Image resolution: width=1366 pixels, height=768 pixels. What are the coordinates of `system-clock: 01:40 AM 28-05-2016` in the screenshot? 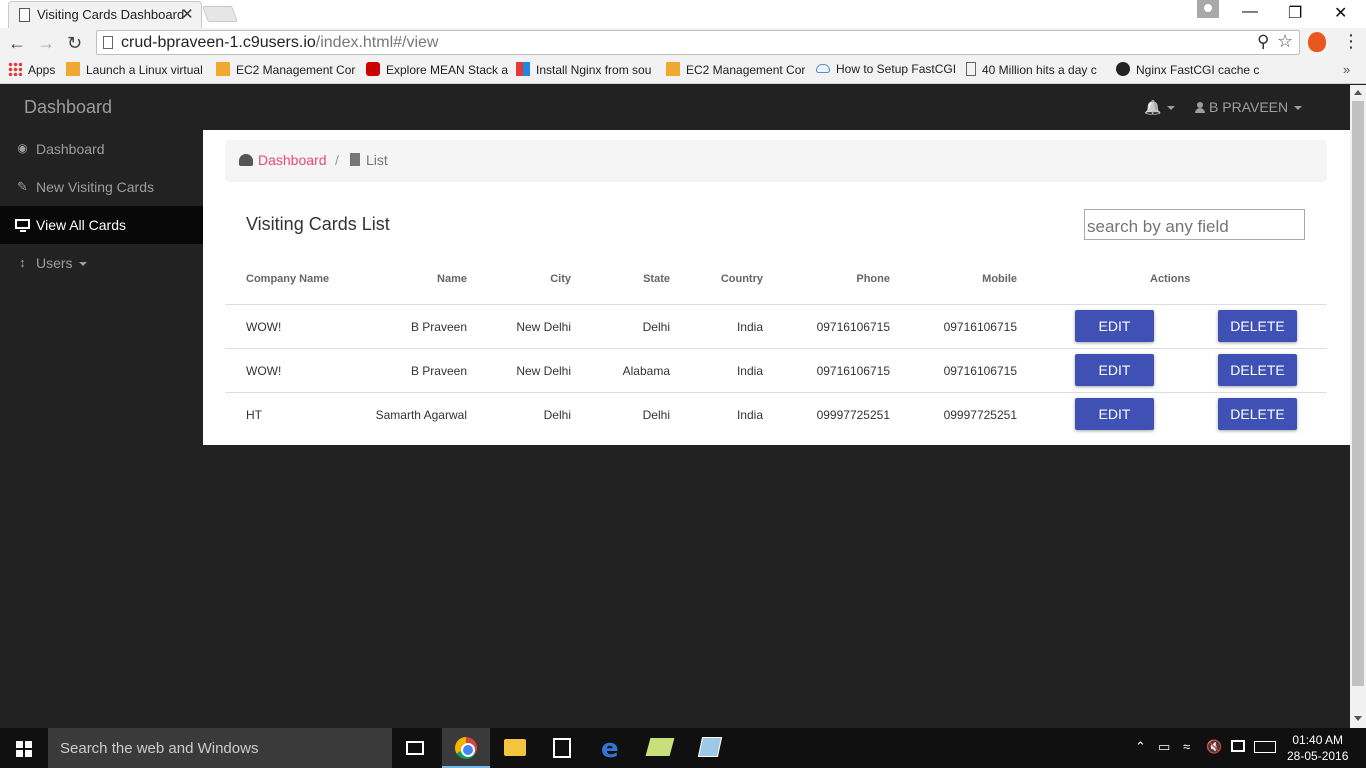 It's located at (1317, 748).